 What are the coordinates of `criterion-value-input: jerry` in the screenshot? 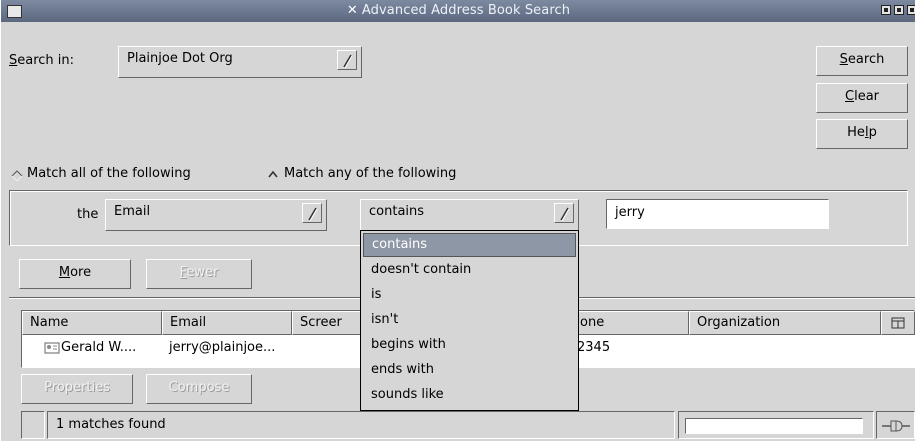 It's located at (717, 214).